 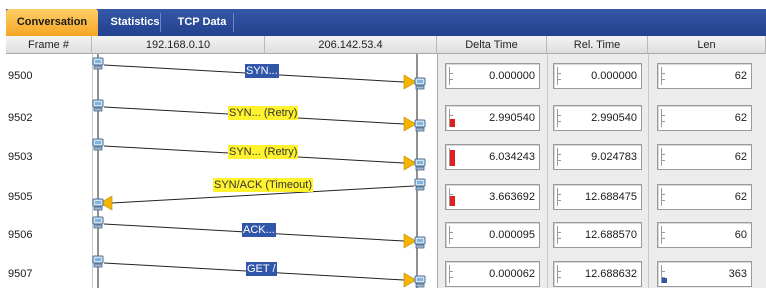 What do you see at coordinates (512, 197) in the screenshot?
I see `delta-time-field-value: 3.663692` at bounding box center [512, 197].